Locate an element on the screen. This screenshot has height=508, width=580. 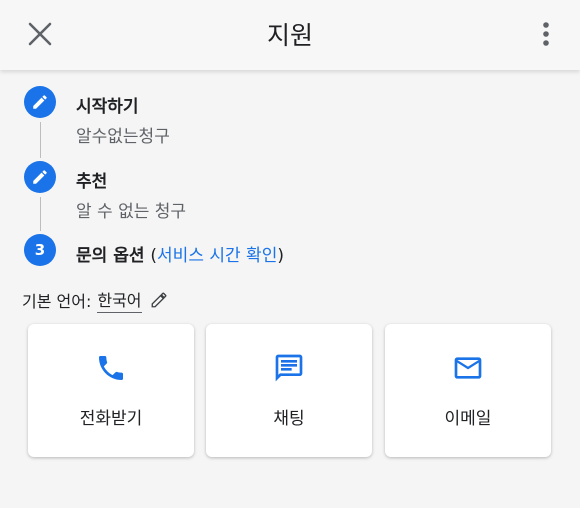
step-2-marker is located at coordinates (40, 177).